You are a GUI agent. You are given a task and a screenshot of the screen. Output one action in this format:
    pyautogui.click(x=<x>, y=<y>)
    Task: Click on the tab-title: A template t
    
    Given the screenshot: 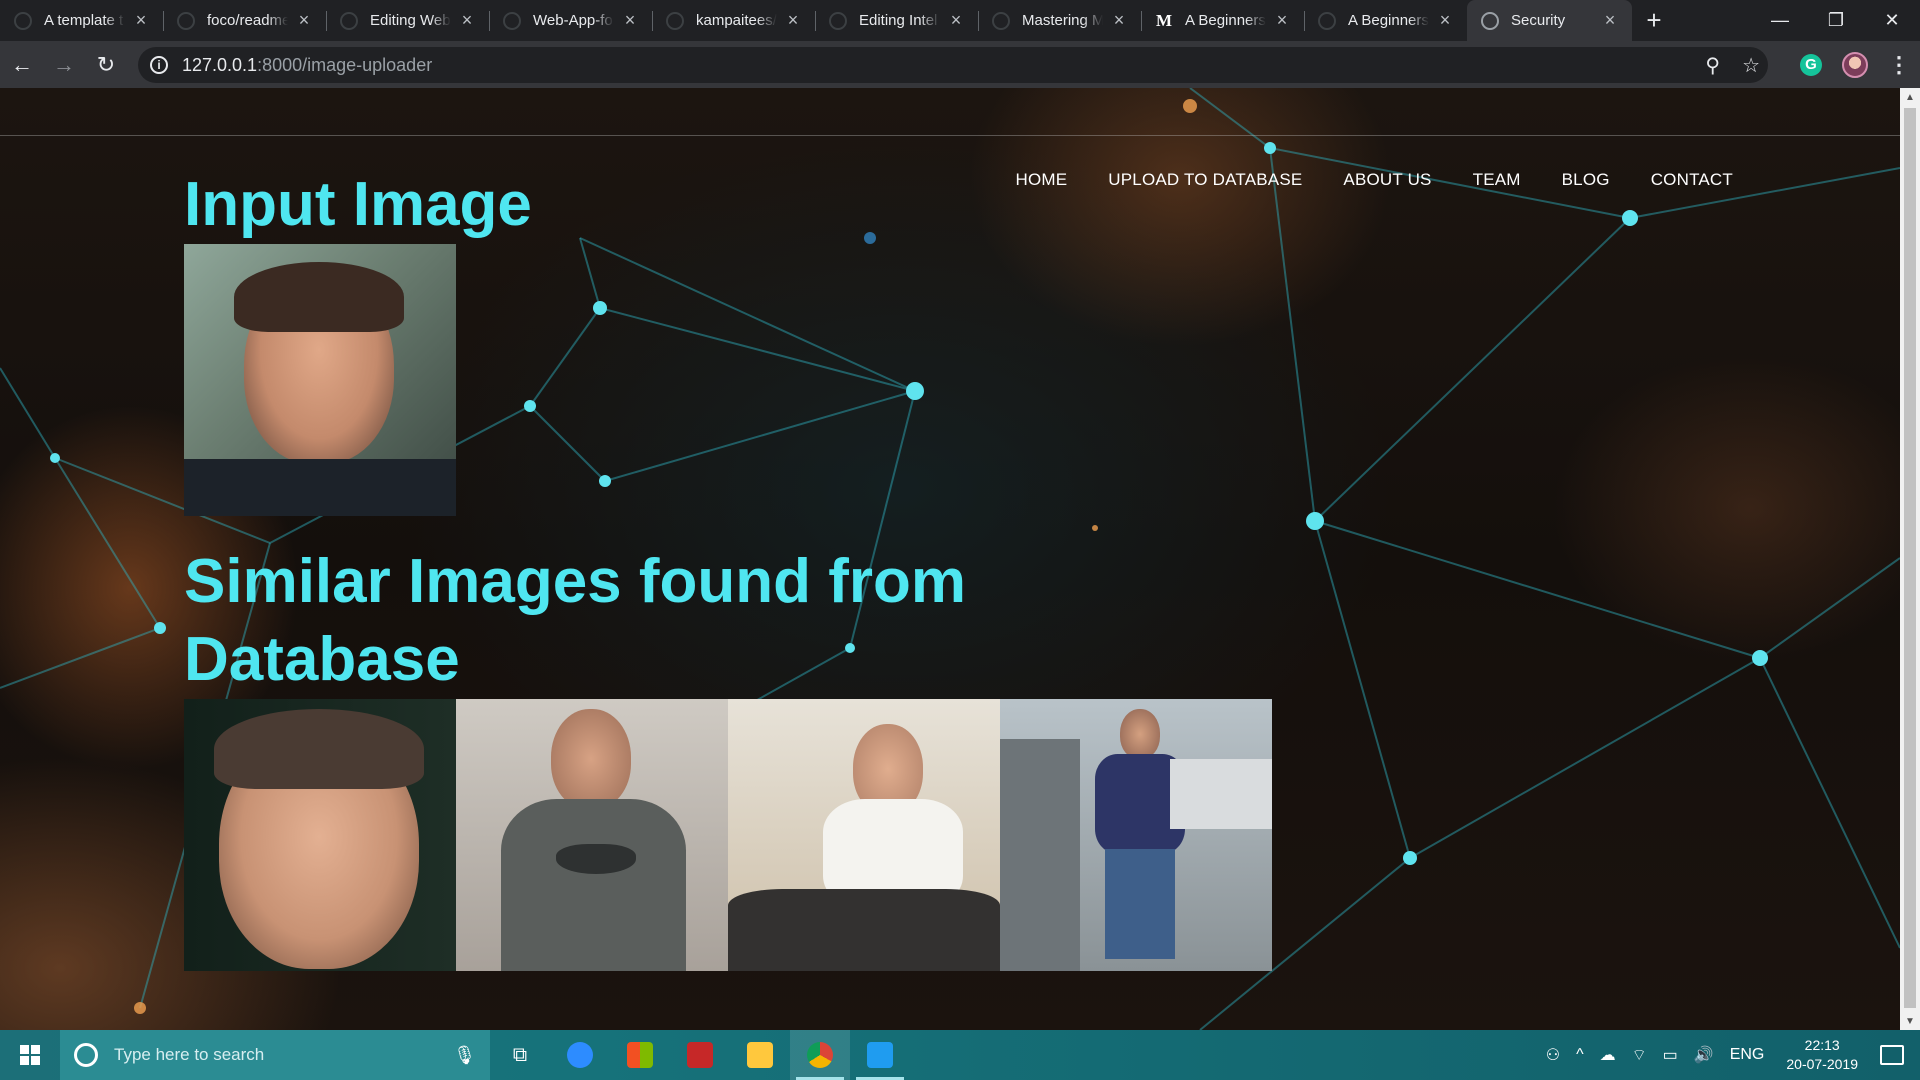 What is the action you would take?
    pyautogui.click(x=84, y=20)
    